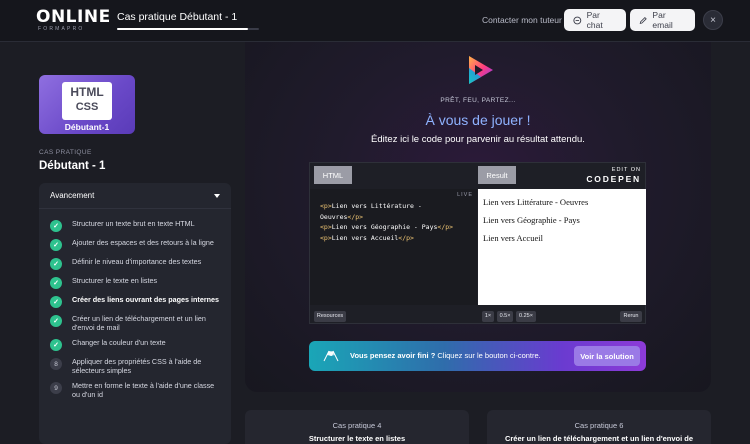 This screenshot has height=444, width=750. I want to click on play-logo-icon, so click(481, 70).